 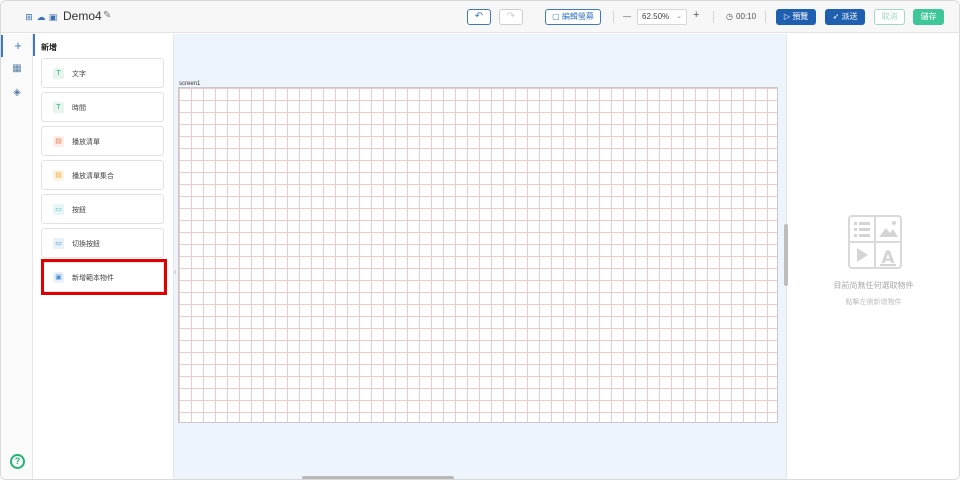 What do you see at coordinates (656, 16) in the screenshot?
I see `zoom-value: 62.50%` at bounding box center [656, 16].